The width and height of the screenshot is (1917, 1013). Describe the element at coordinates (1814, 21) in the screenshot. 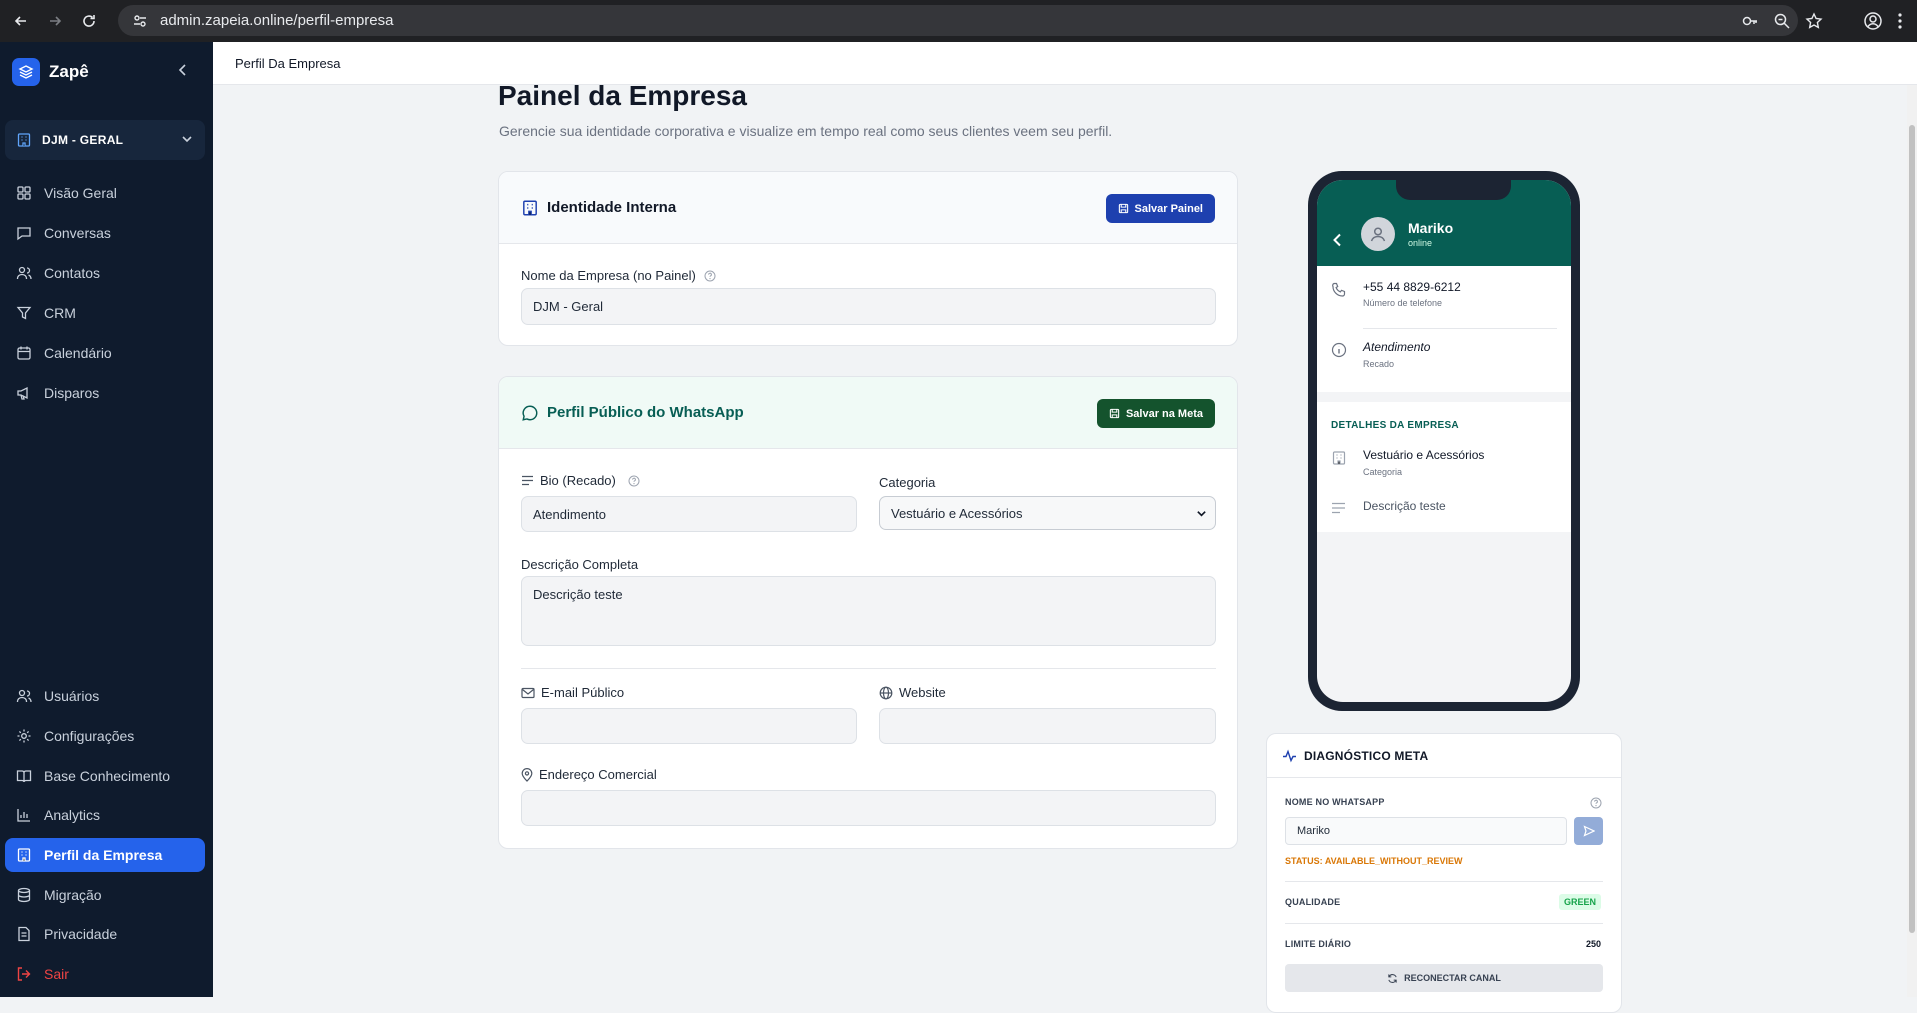

I see `star-icon` at that location.